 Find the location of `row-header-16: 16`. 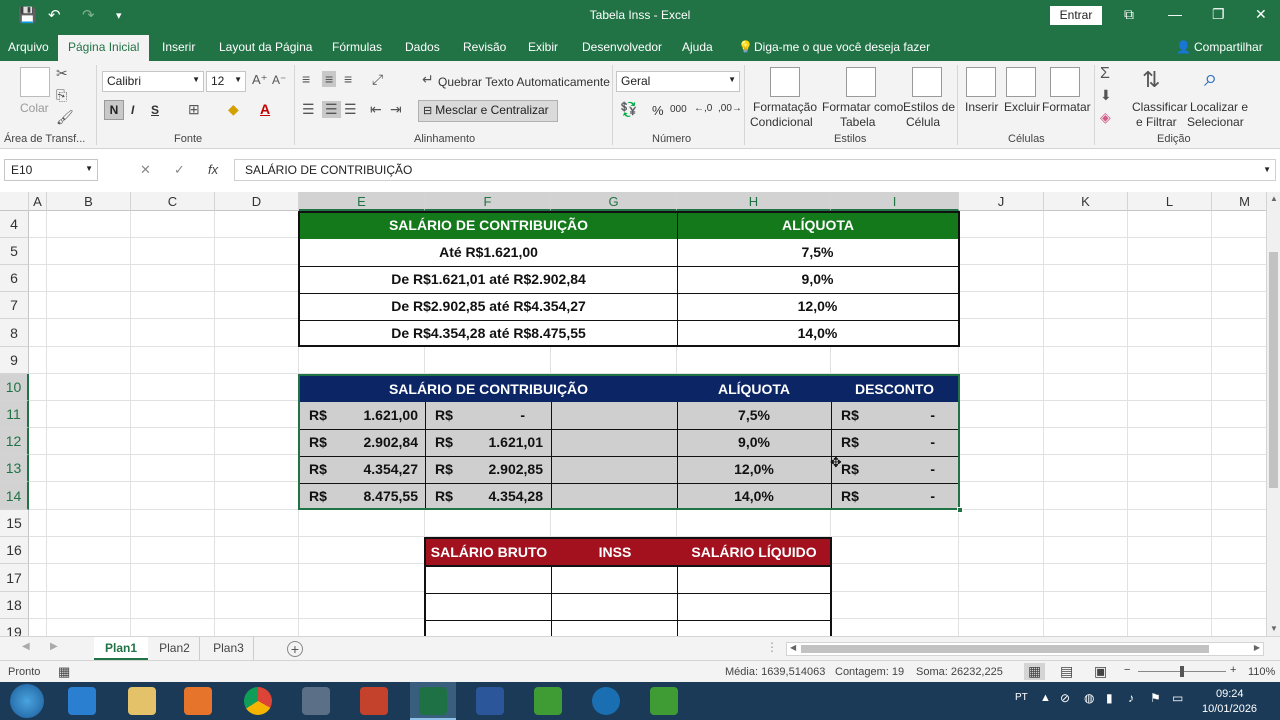

row-header-16: 16 is located at coordinates (14, 550).